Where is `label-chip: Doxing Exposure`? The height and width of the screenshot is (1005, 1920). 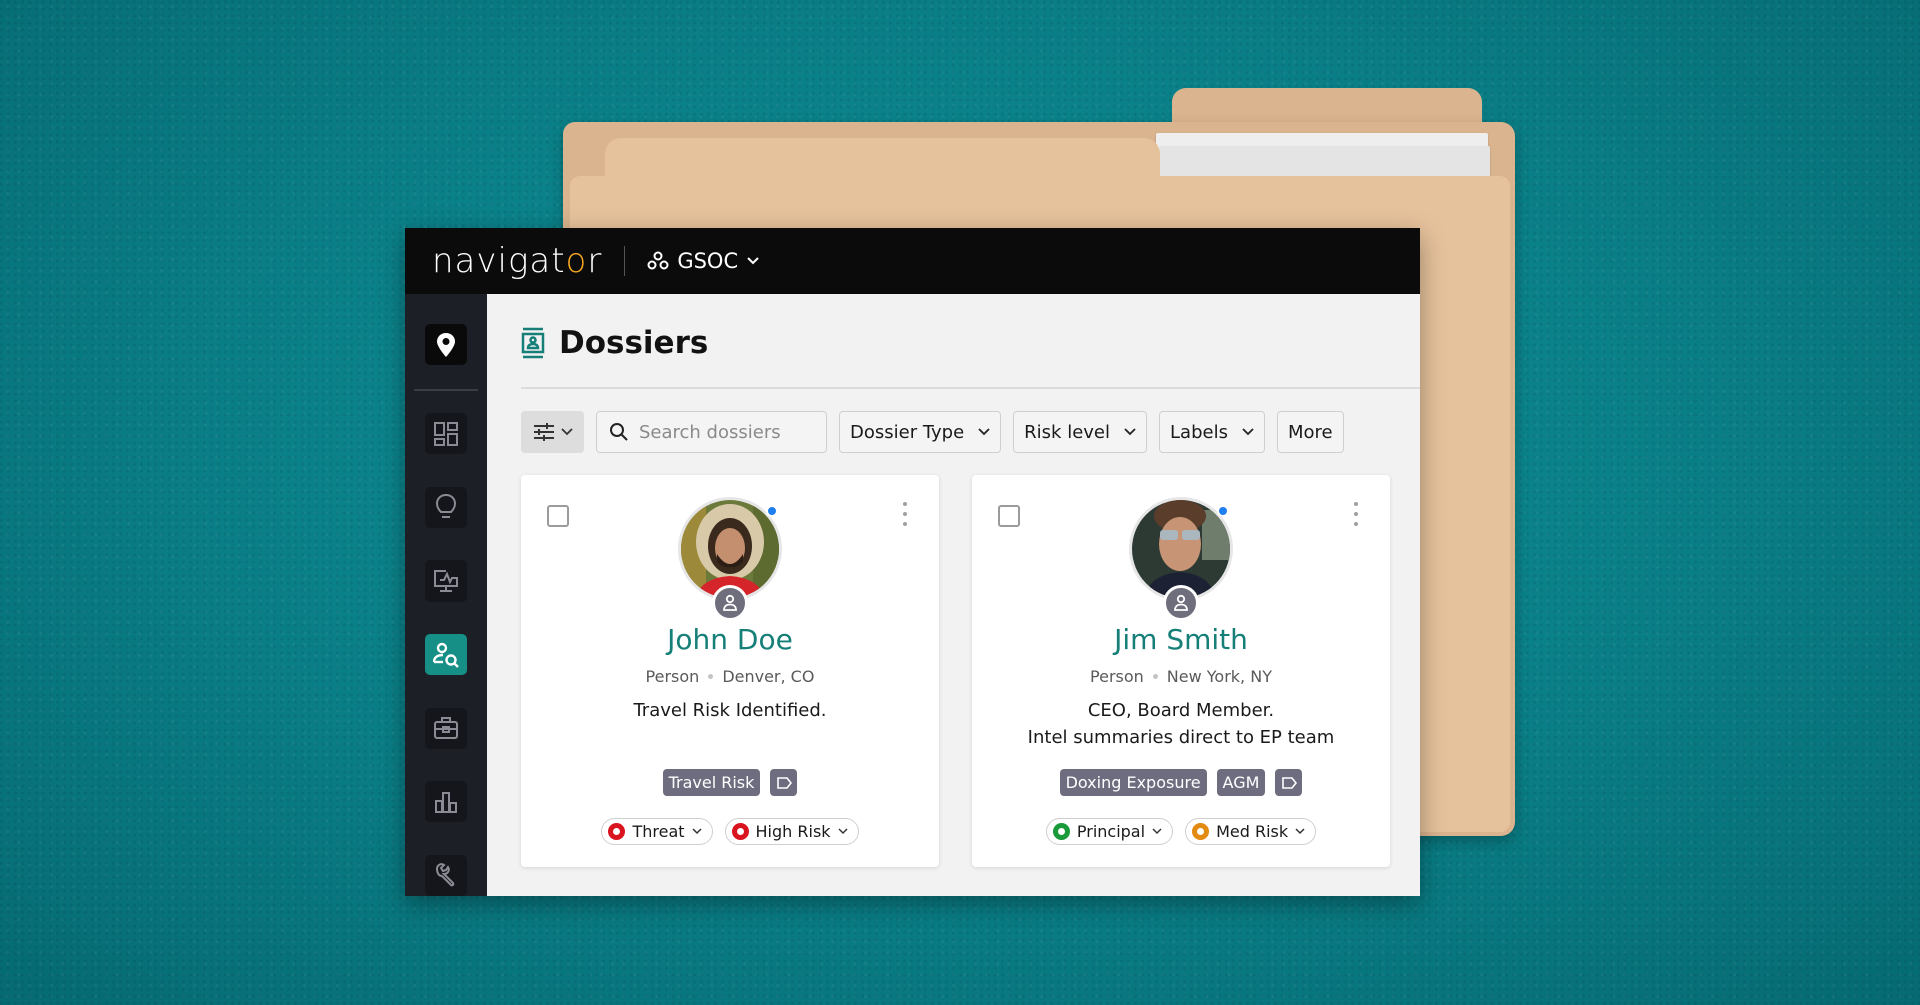
label-chip: Doxing Exposure is located at coordinates (1133, 782).